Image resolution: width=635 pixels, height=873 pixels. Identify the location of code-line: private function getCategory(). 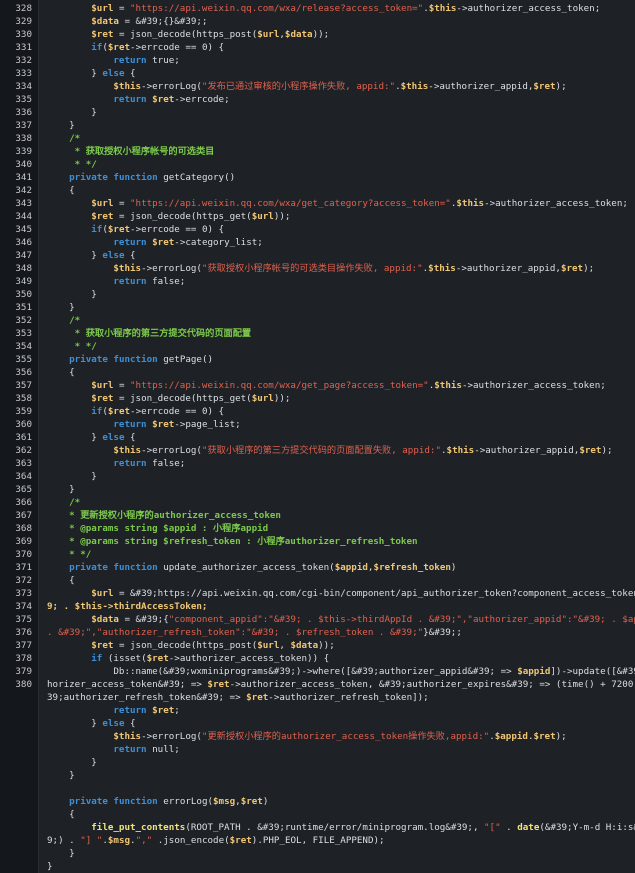
(141, 177).